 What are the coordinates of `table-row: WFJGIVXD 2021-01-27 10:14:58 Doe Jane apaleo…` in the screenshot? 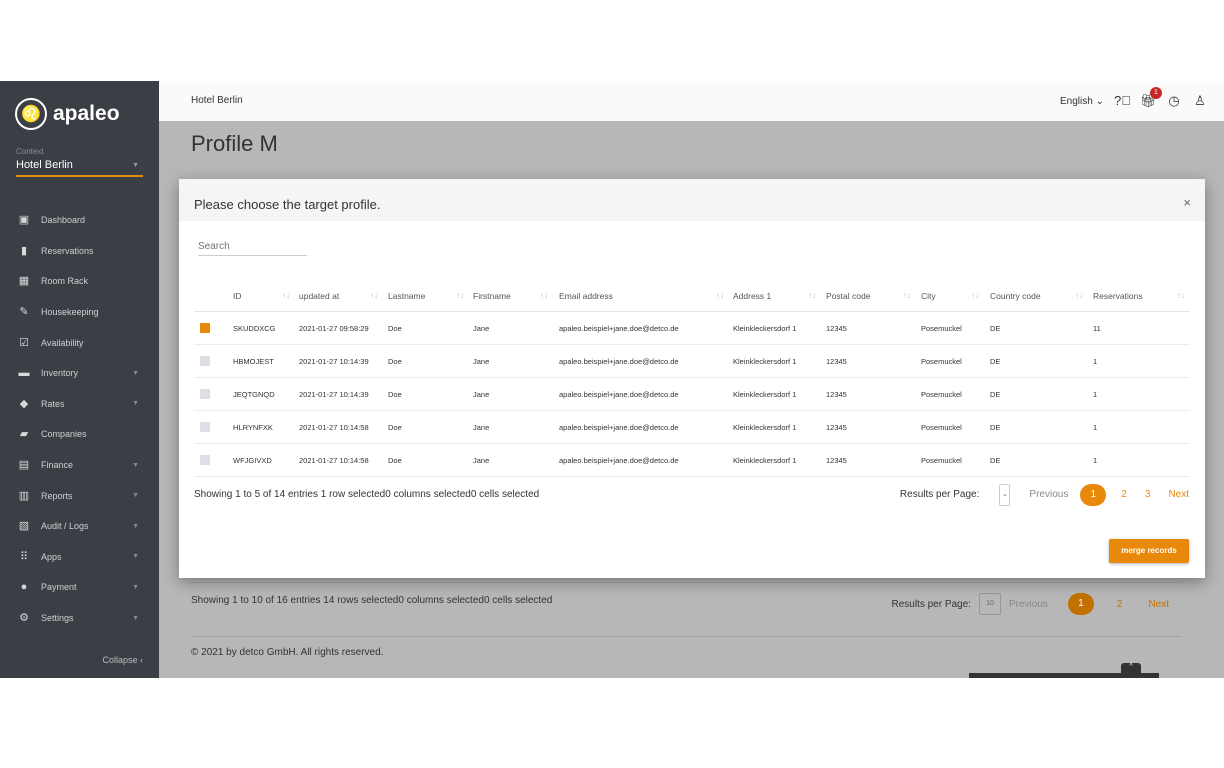 It's located at (692, 460).